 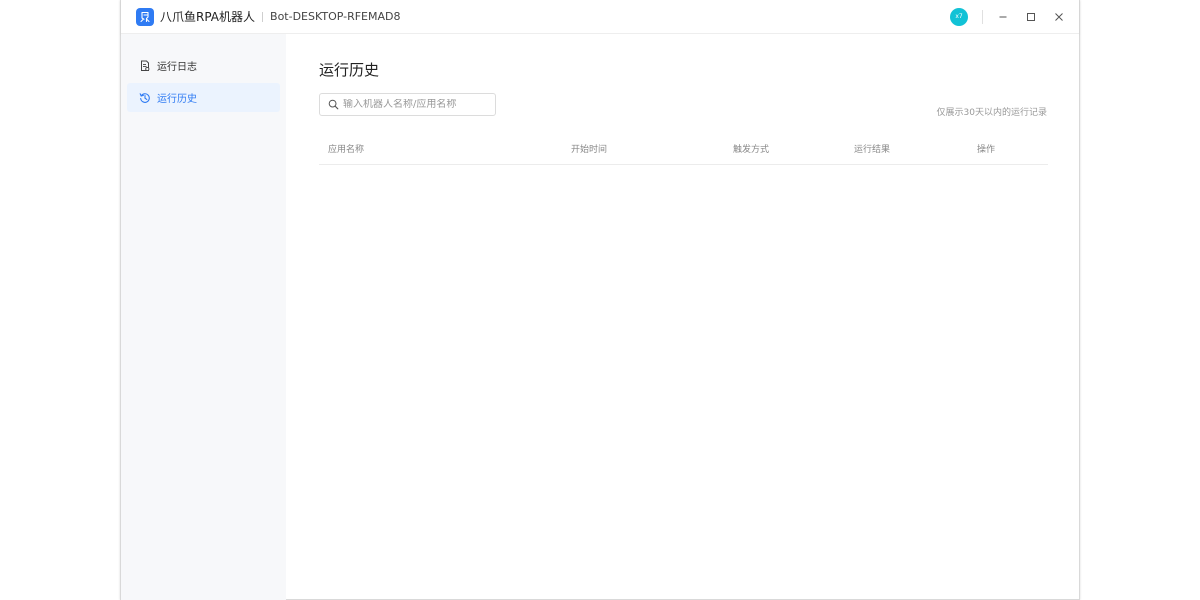 I want to click on search-box, so click(x=407, y=104).